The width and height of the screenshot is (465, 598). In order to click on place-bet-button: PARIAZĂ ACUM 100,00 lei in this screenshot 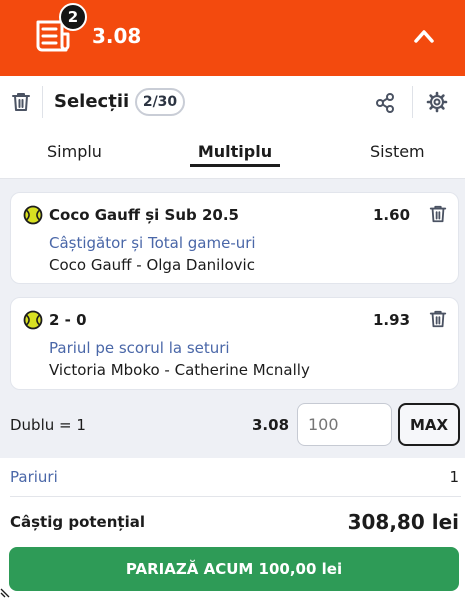, I will do `click(234, 569)`.